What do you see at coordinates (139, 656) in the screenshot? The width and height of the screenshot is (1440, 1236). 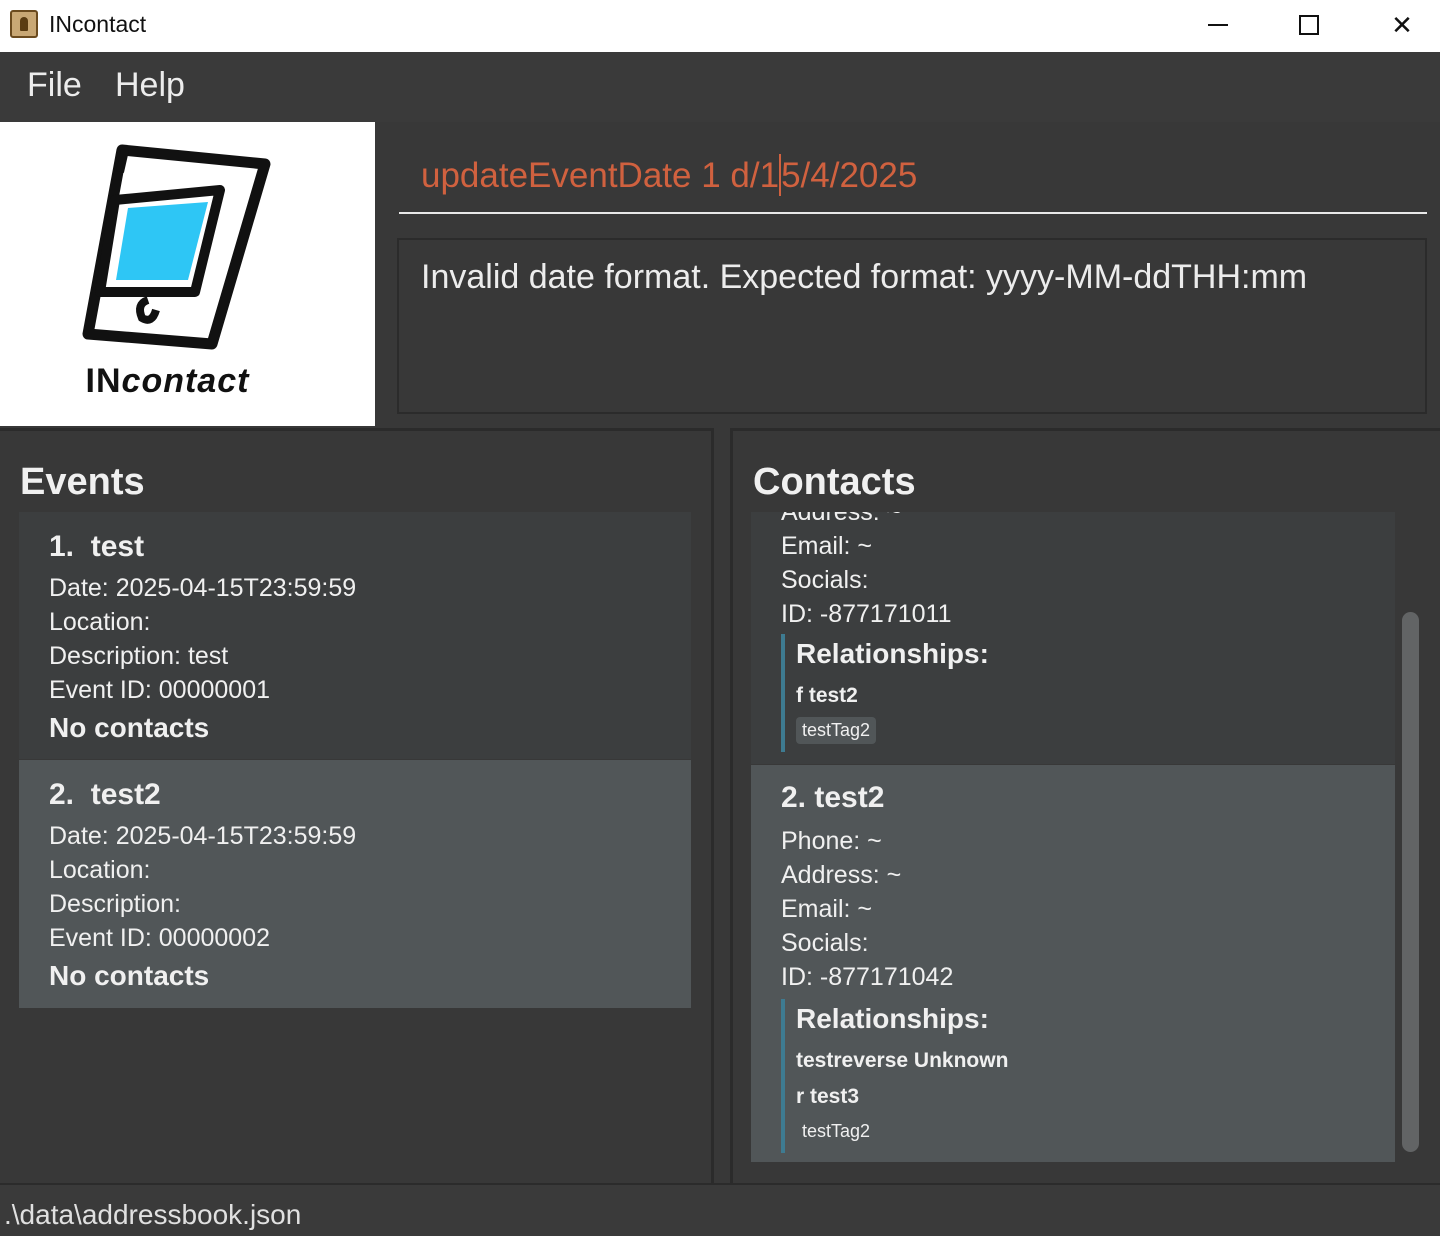 I see `event-description: Description: test` at bounding box center [139, 656].